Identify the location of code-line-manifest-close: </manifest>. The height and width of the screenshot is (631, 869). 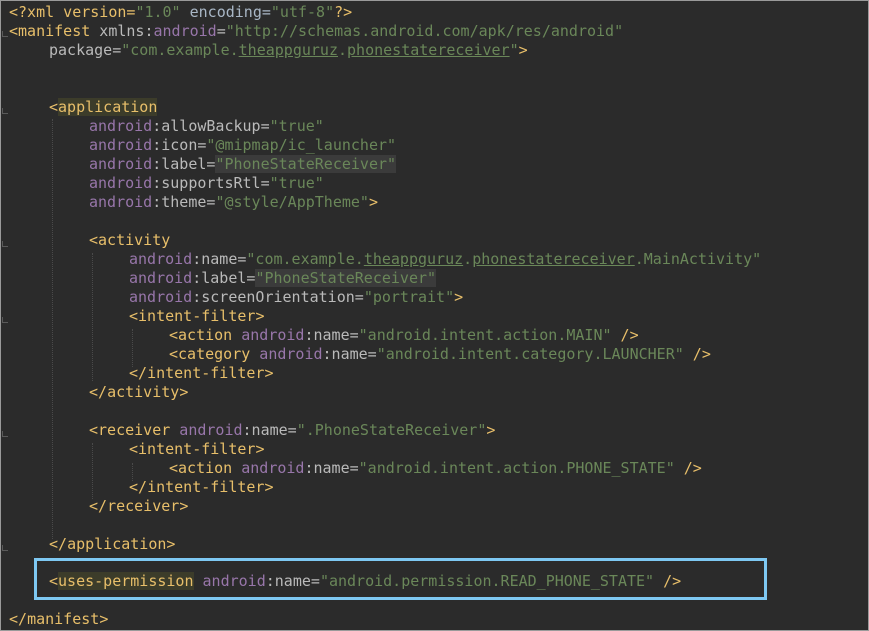
(58, 619).